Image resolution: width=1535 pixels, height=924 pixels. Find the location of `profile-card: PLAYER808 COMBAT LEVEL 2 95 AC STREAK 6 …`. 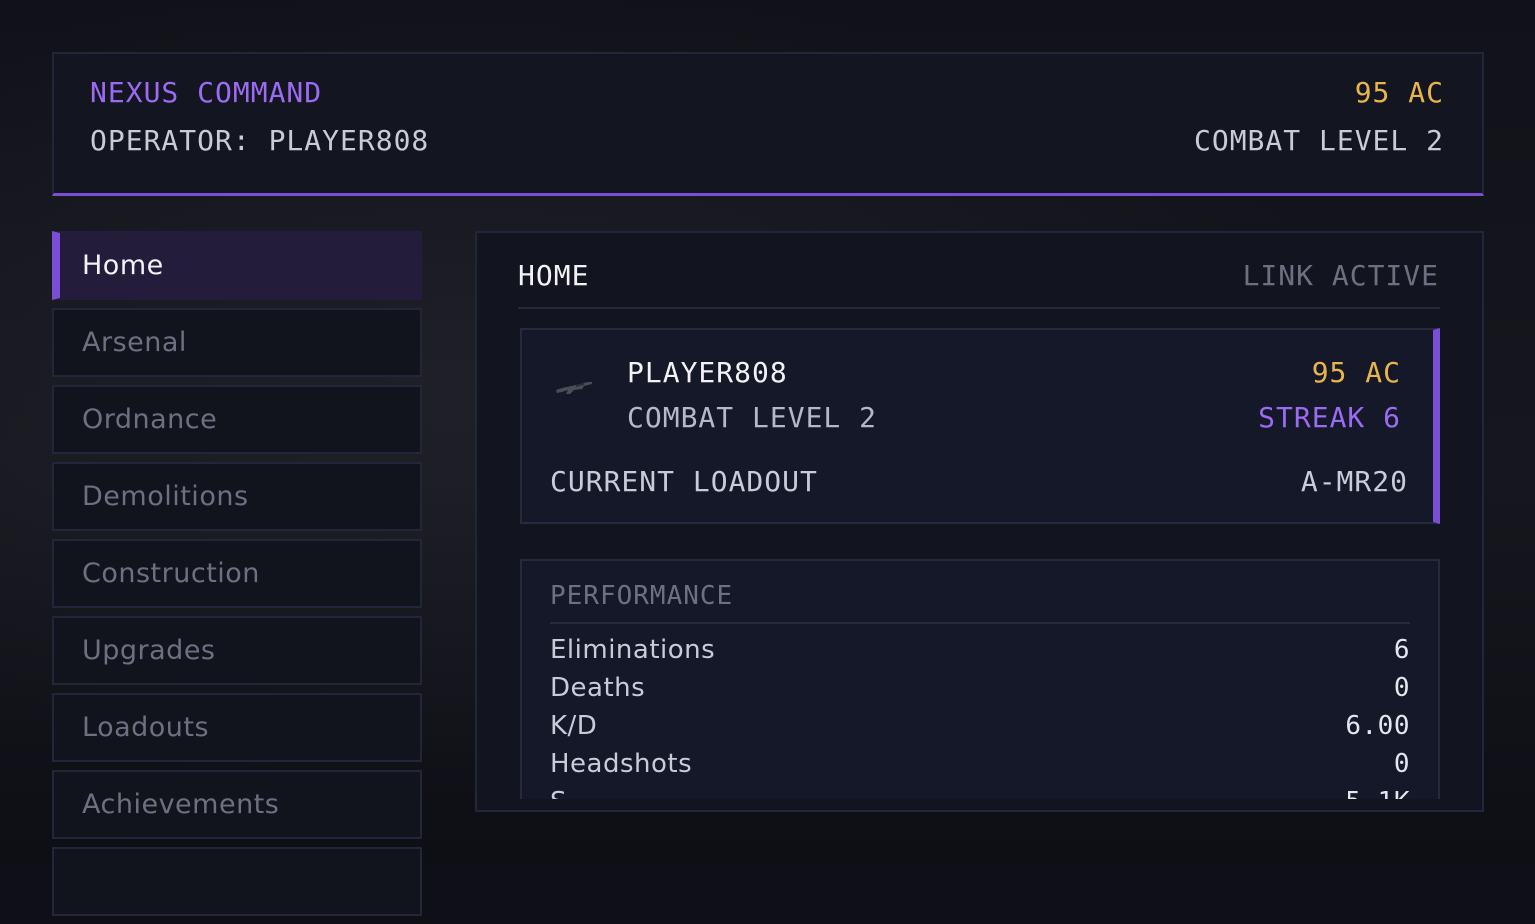

profile-card: PLAYER808 COMBAT LEVEL 2 95 AC STREAK 6 … is located at coordinates (980, 426).